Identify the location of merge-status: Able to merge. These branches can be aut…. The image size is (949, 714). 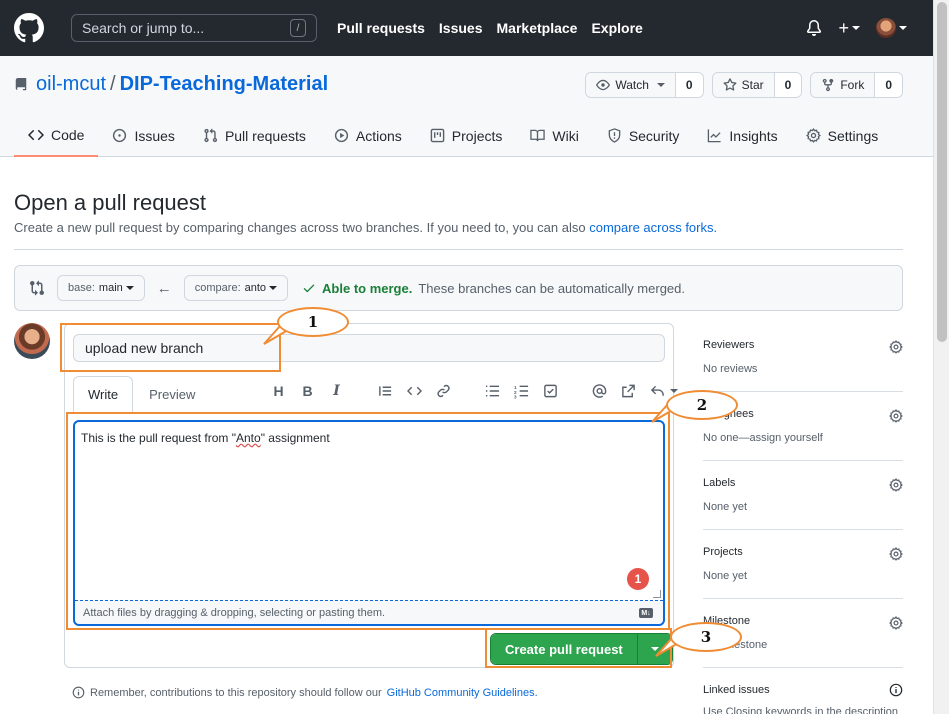
(493, 288).